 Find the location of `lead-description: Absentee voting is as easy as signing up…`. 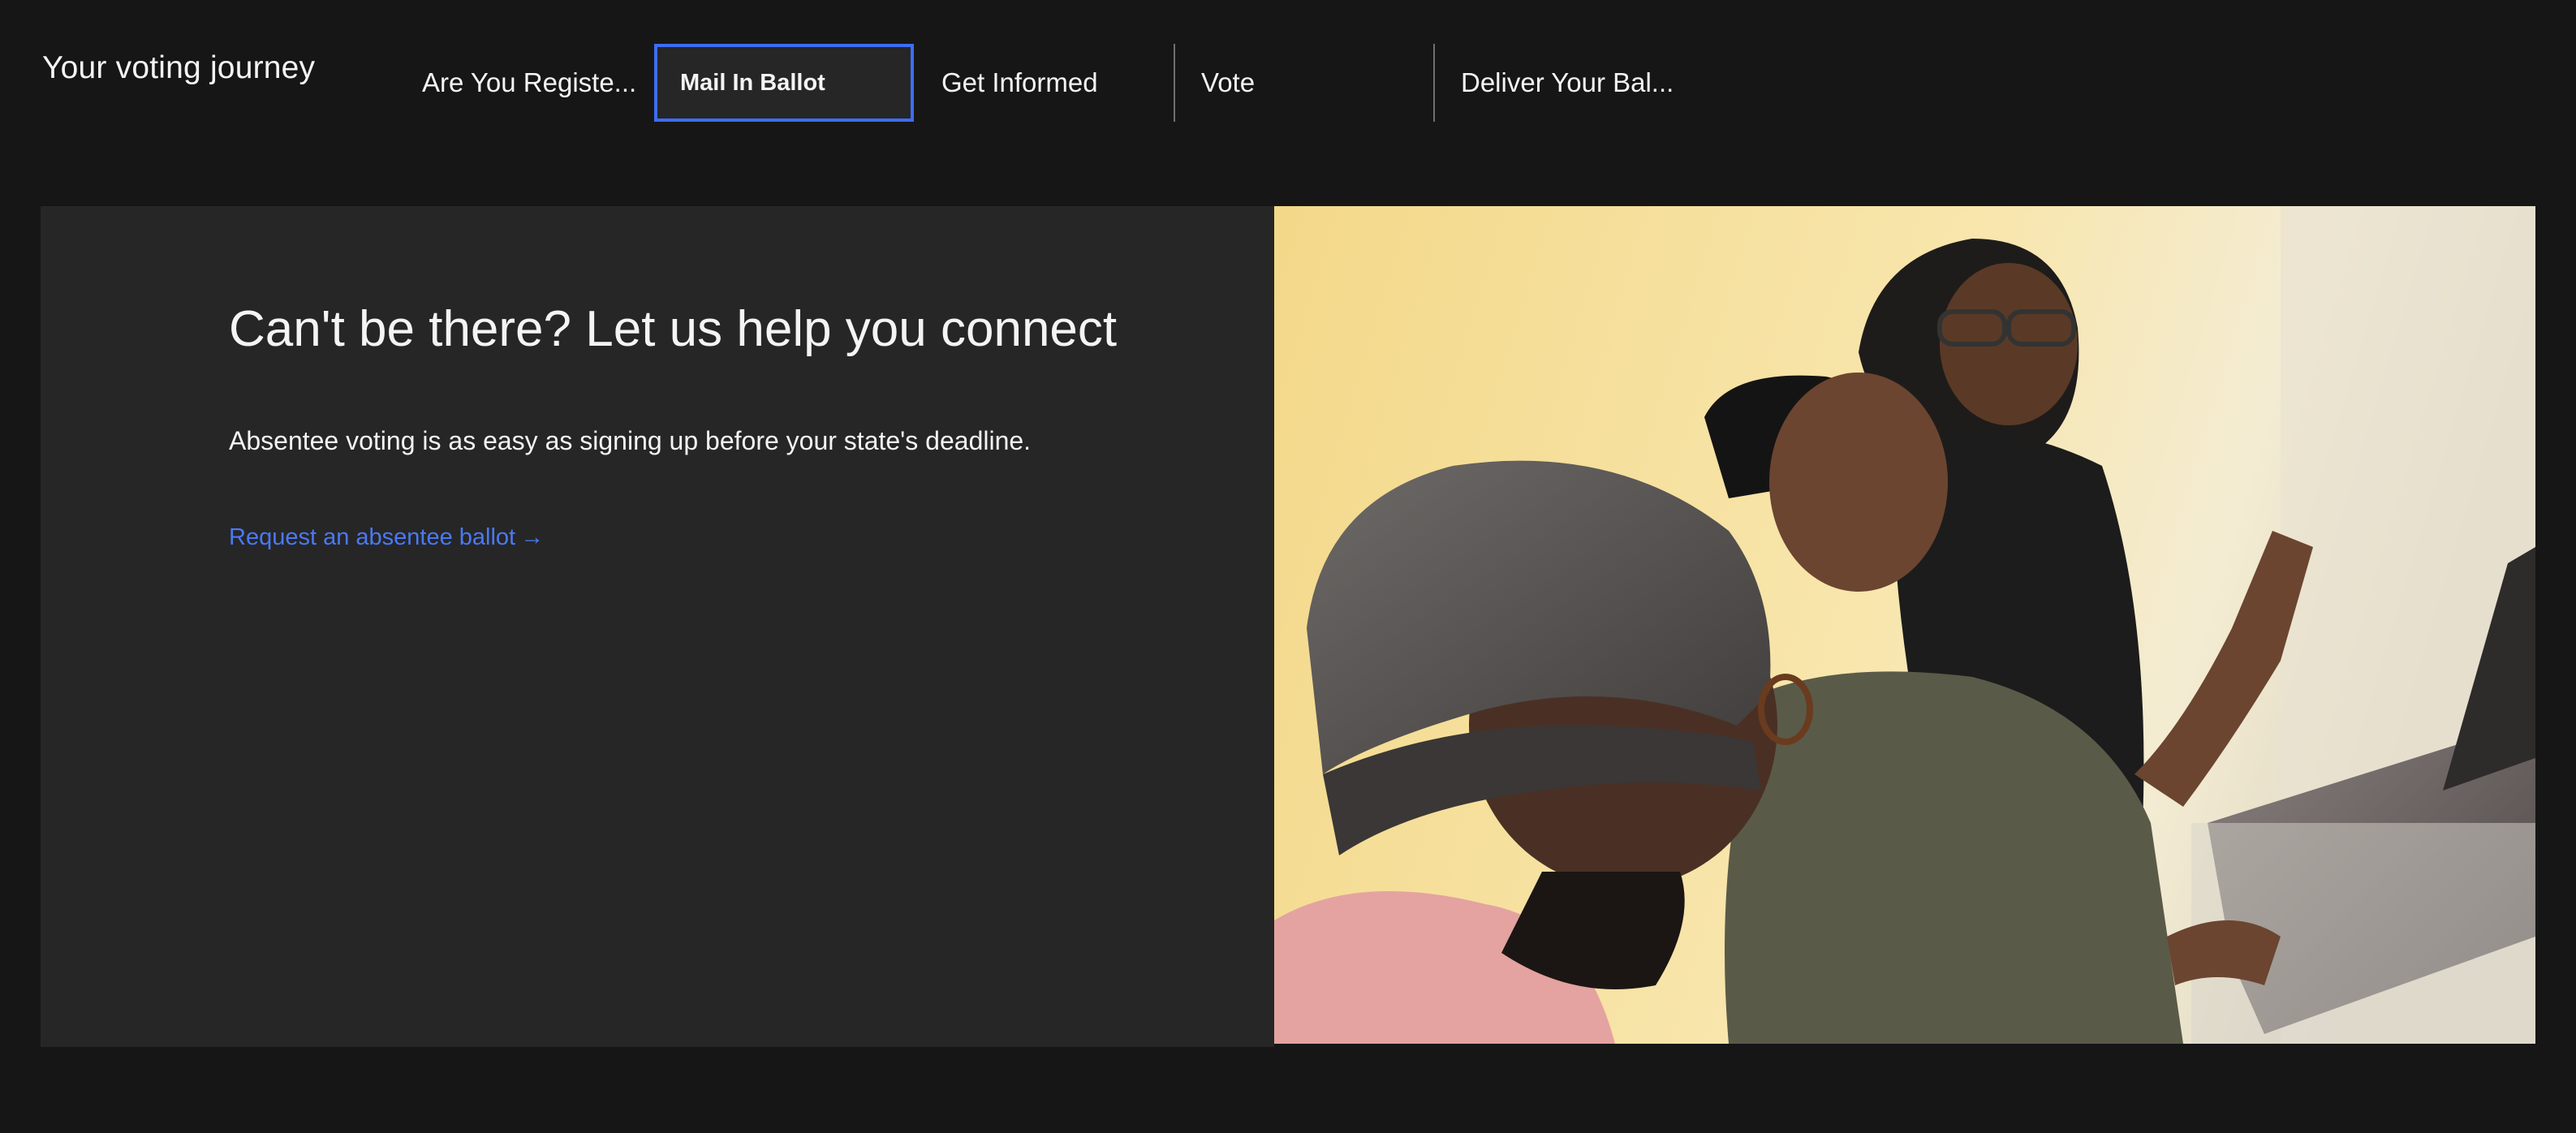

lead-description: Absentee voting is as easy as signing up… is located at coordinates (630, 441).